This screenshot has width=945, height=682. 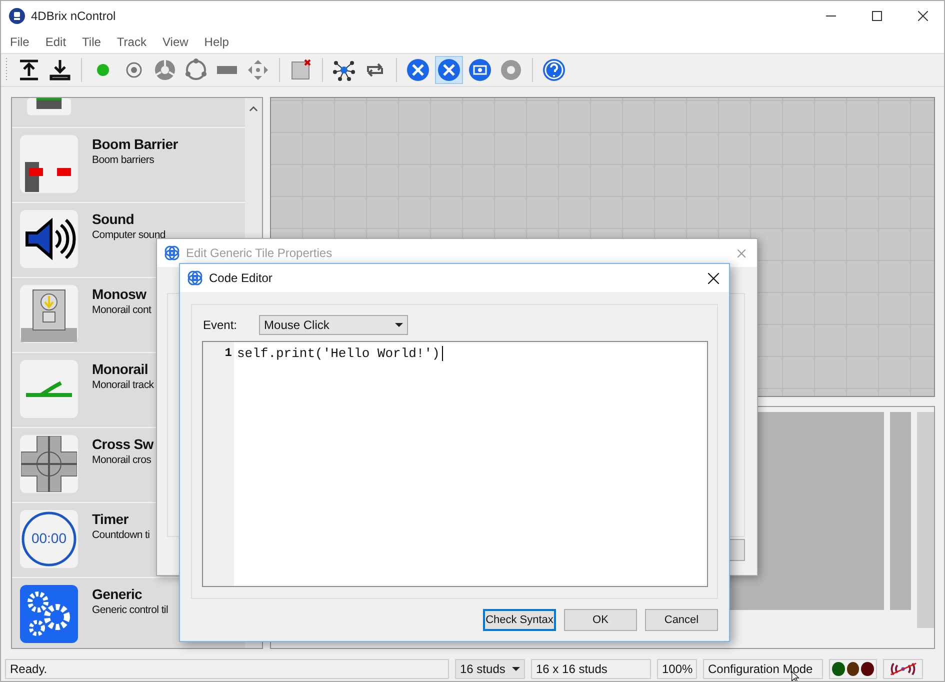 I want to click on tile-title: Sound, so click(x=114, y=219).